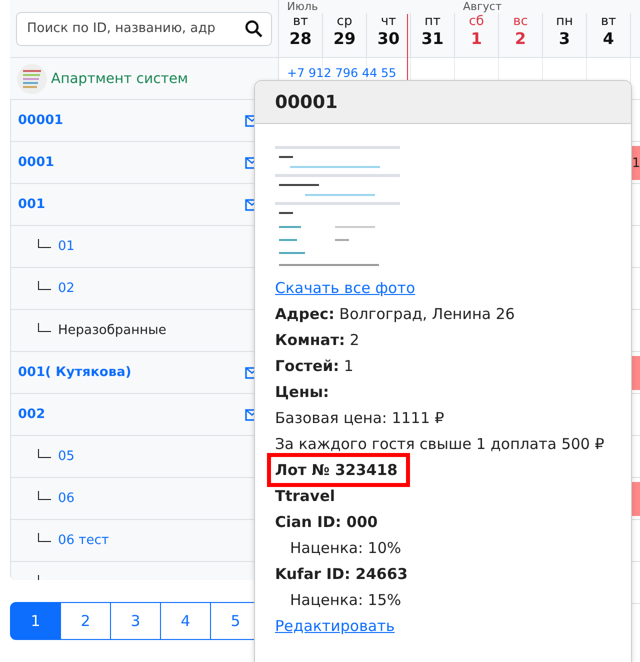 The height and width of the screenshot is (662, 640). Describe the element at coordinates (66, 246) in the screenshot. I see `unit-link: 01` at that location.